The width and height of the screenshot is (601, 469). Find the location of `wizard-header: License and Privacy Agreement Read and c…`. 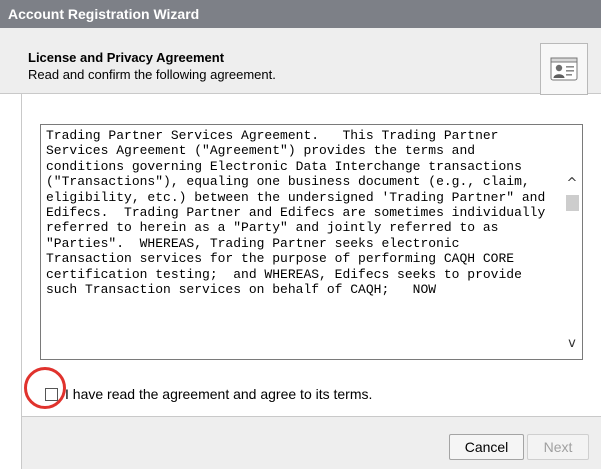

wizard-header: License and Privacy Agreement Read and c… is located at coordinates (300, 61).